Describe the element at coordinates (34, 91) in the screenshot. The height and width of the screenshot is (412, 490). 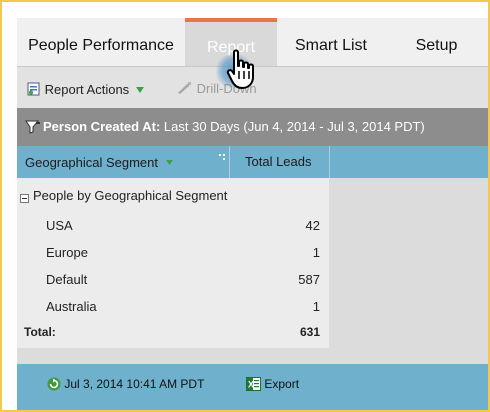
I see `report-icon` at that location.